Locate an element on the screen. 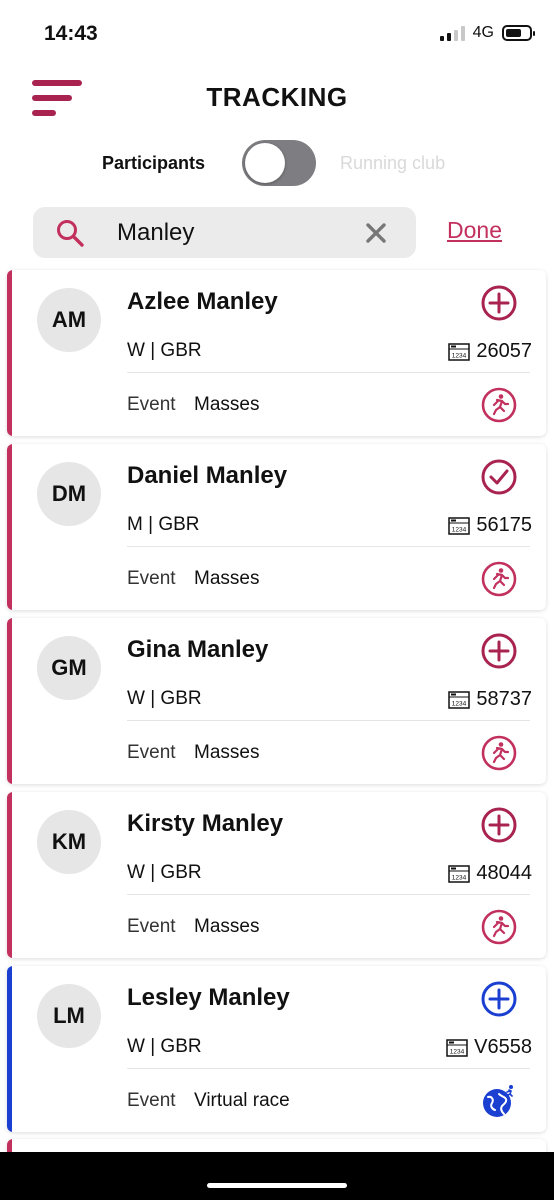  bib-number: 1234 V6558 is located at coordinates (489, 1047).